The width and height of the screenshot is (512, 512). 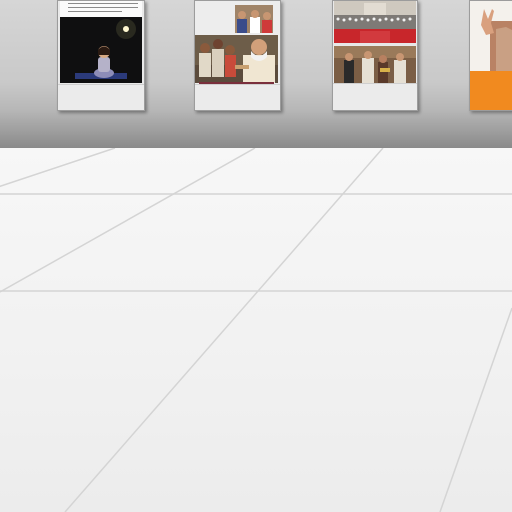 I want to click on panel-ceremony-photo, so click(x=375, y=55).